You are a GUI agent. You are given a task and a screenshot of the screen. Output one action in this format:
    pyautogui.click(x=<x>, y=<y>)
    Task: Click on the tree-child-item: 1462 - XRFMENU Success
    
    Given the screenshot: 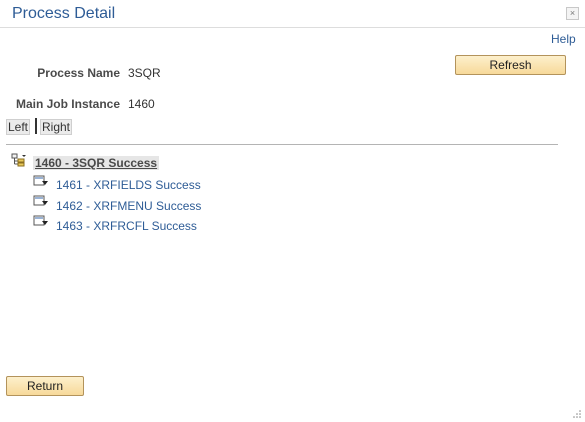 What is the action you would take?
    pyautogui.click(x=128, y=206)
    